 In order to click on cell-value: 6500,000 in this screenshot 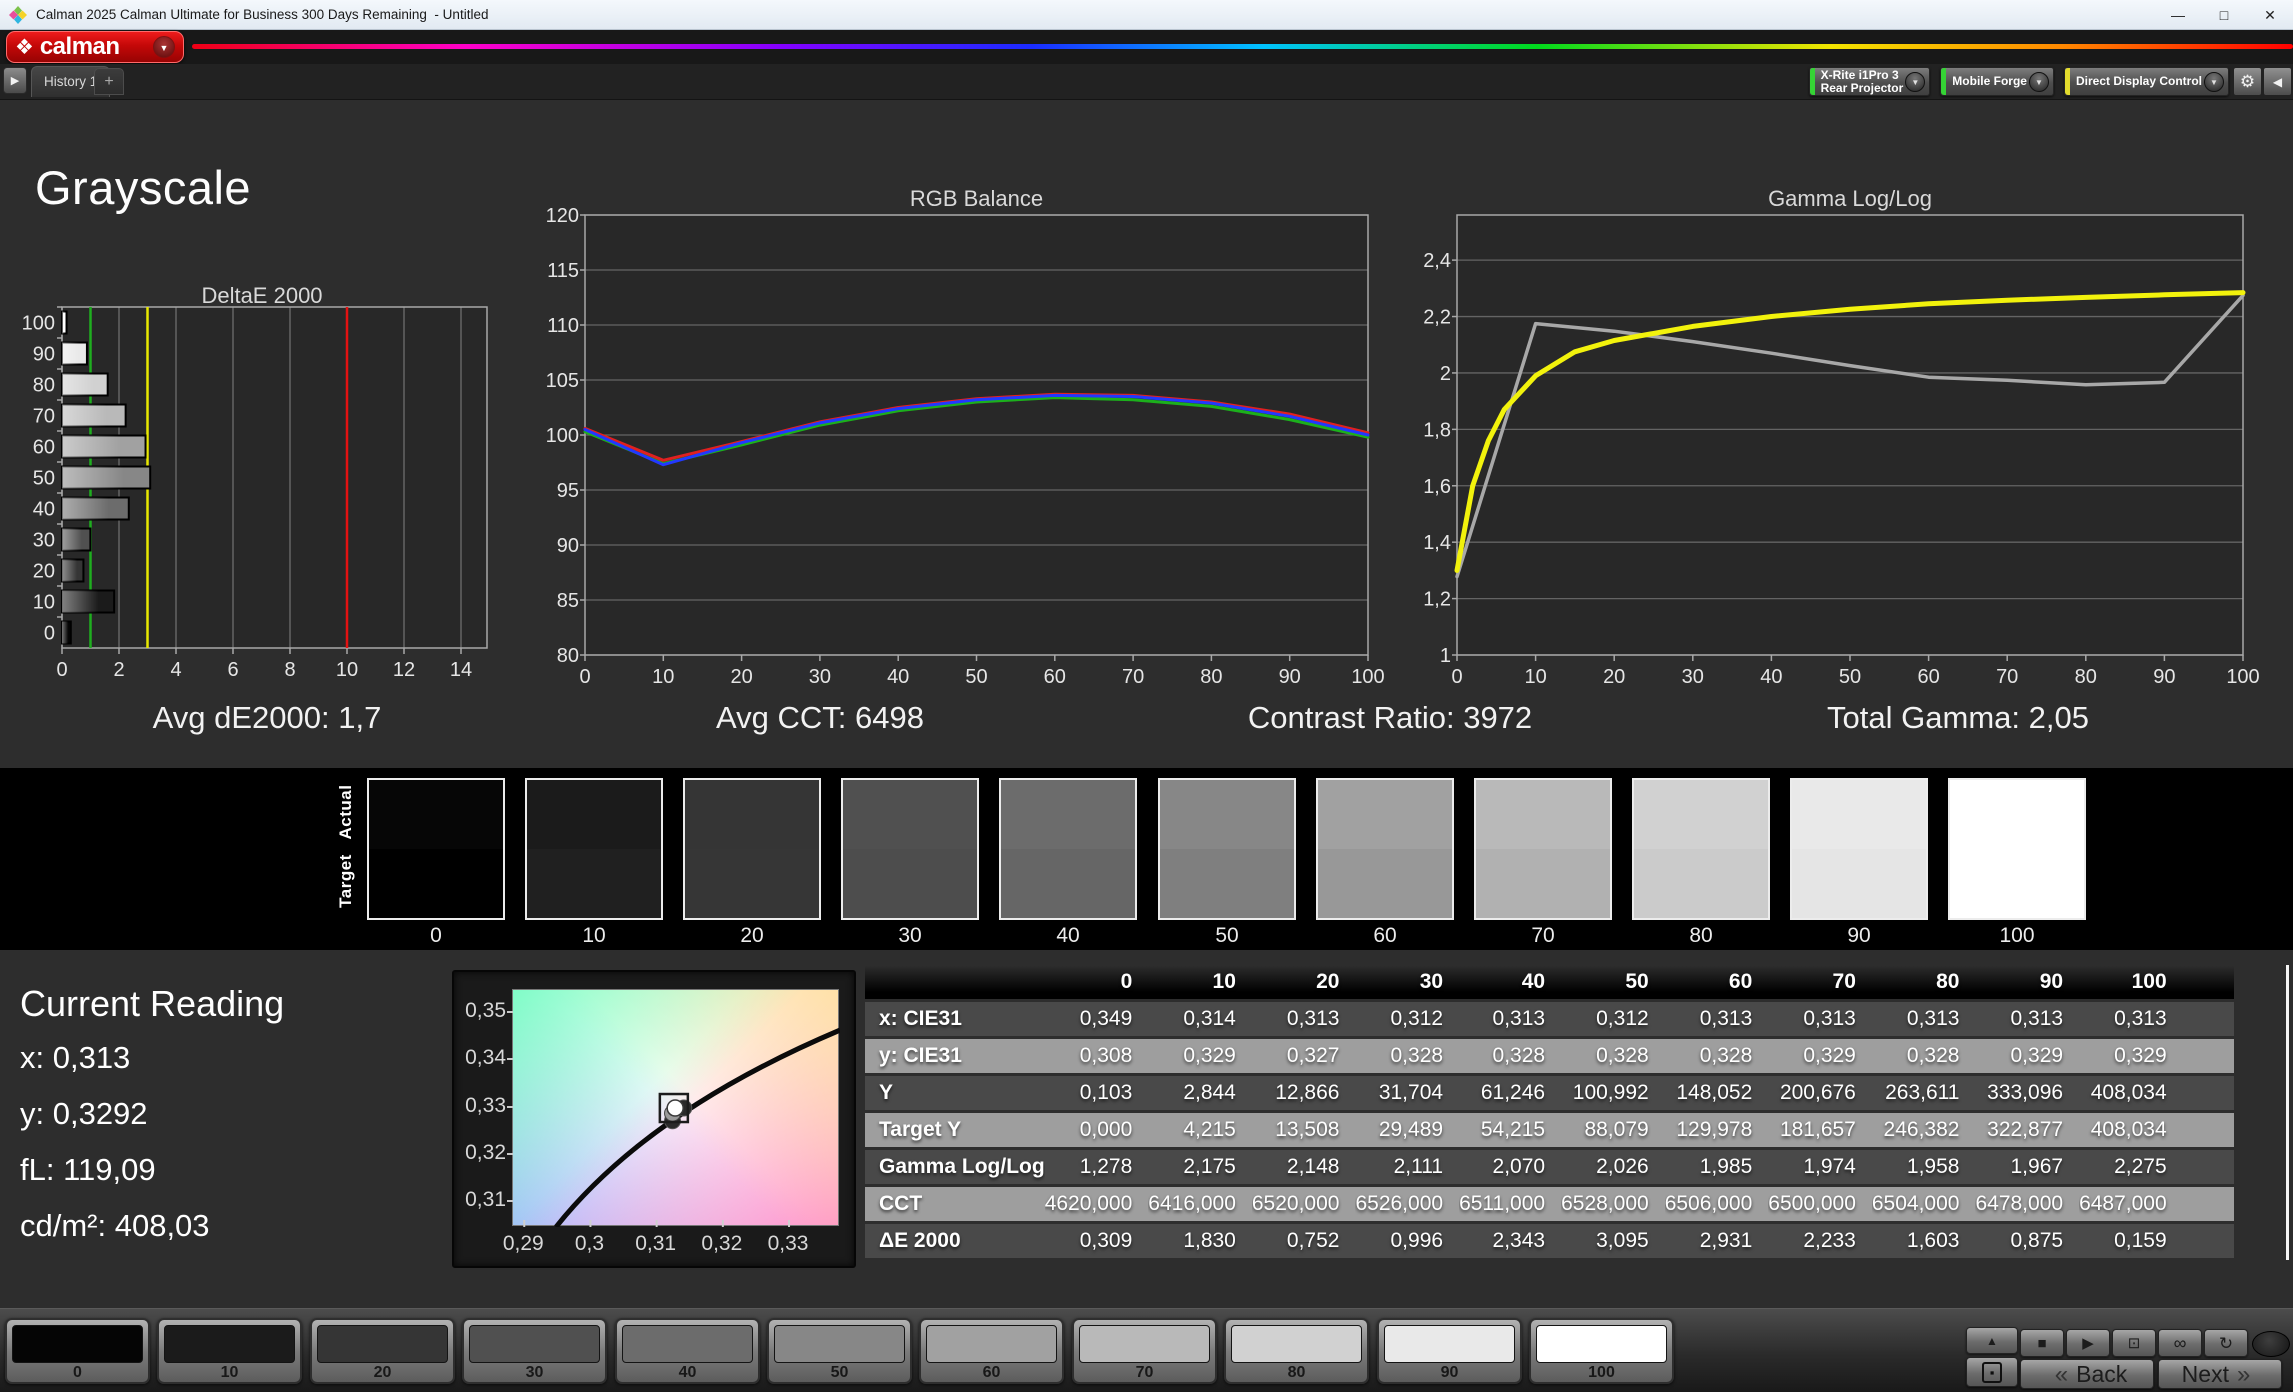, I will do `click(1820, 1204)`.